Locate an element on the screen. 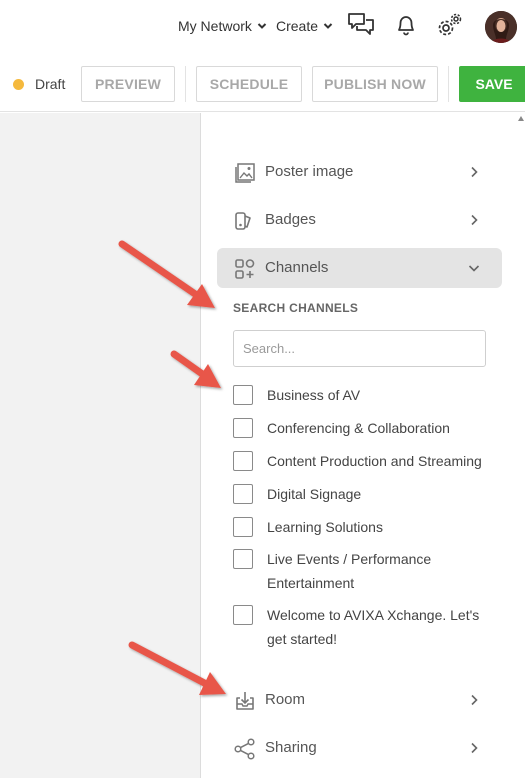 The width and height of the screenshot is (525, 778). publish-now-button: PUBLISH NOW is located at coordinates (375, 84).